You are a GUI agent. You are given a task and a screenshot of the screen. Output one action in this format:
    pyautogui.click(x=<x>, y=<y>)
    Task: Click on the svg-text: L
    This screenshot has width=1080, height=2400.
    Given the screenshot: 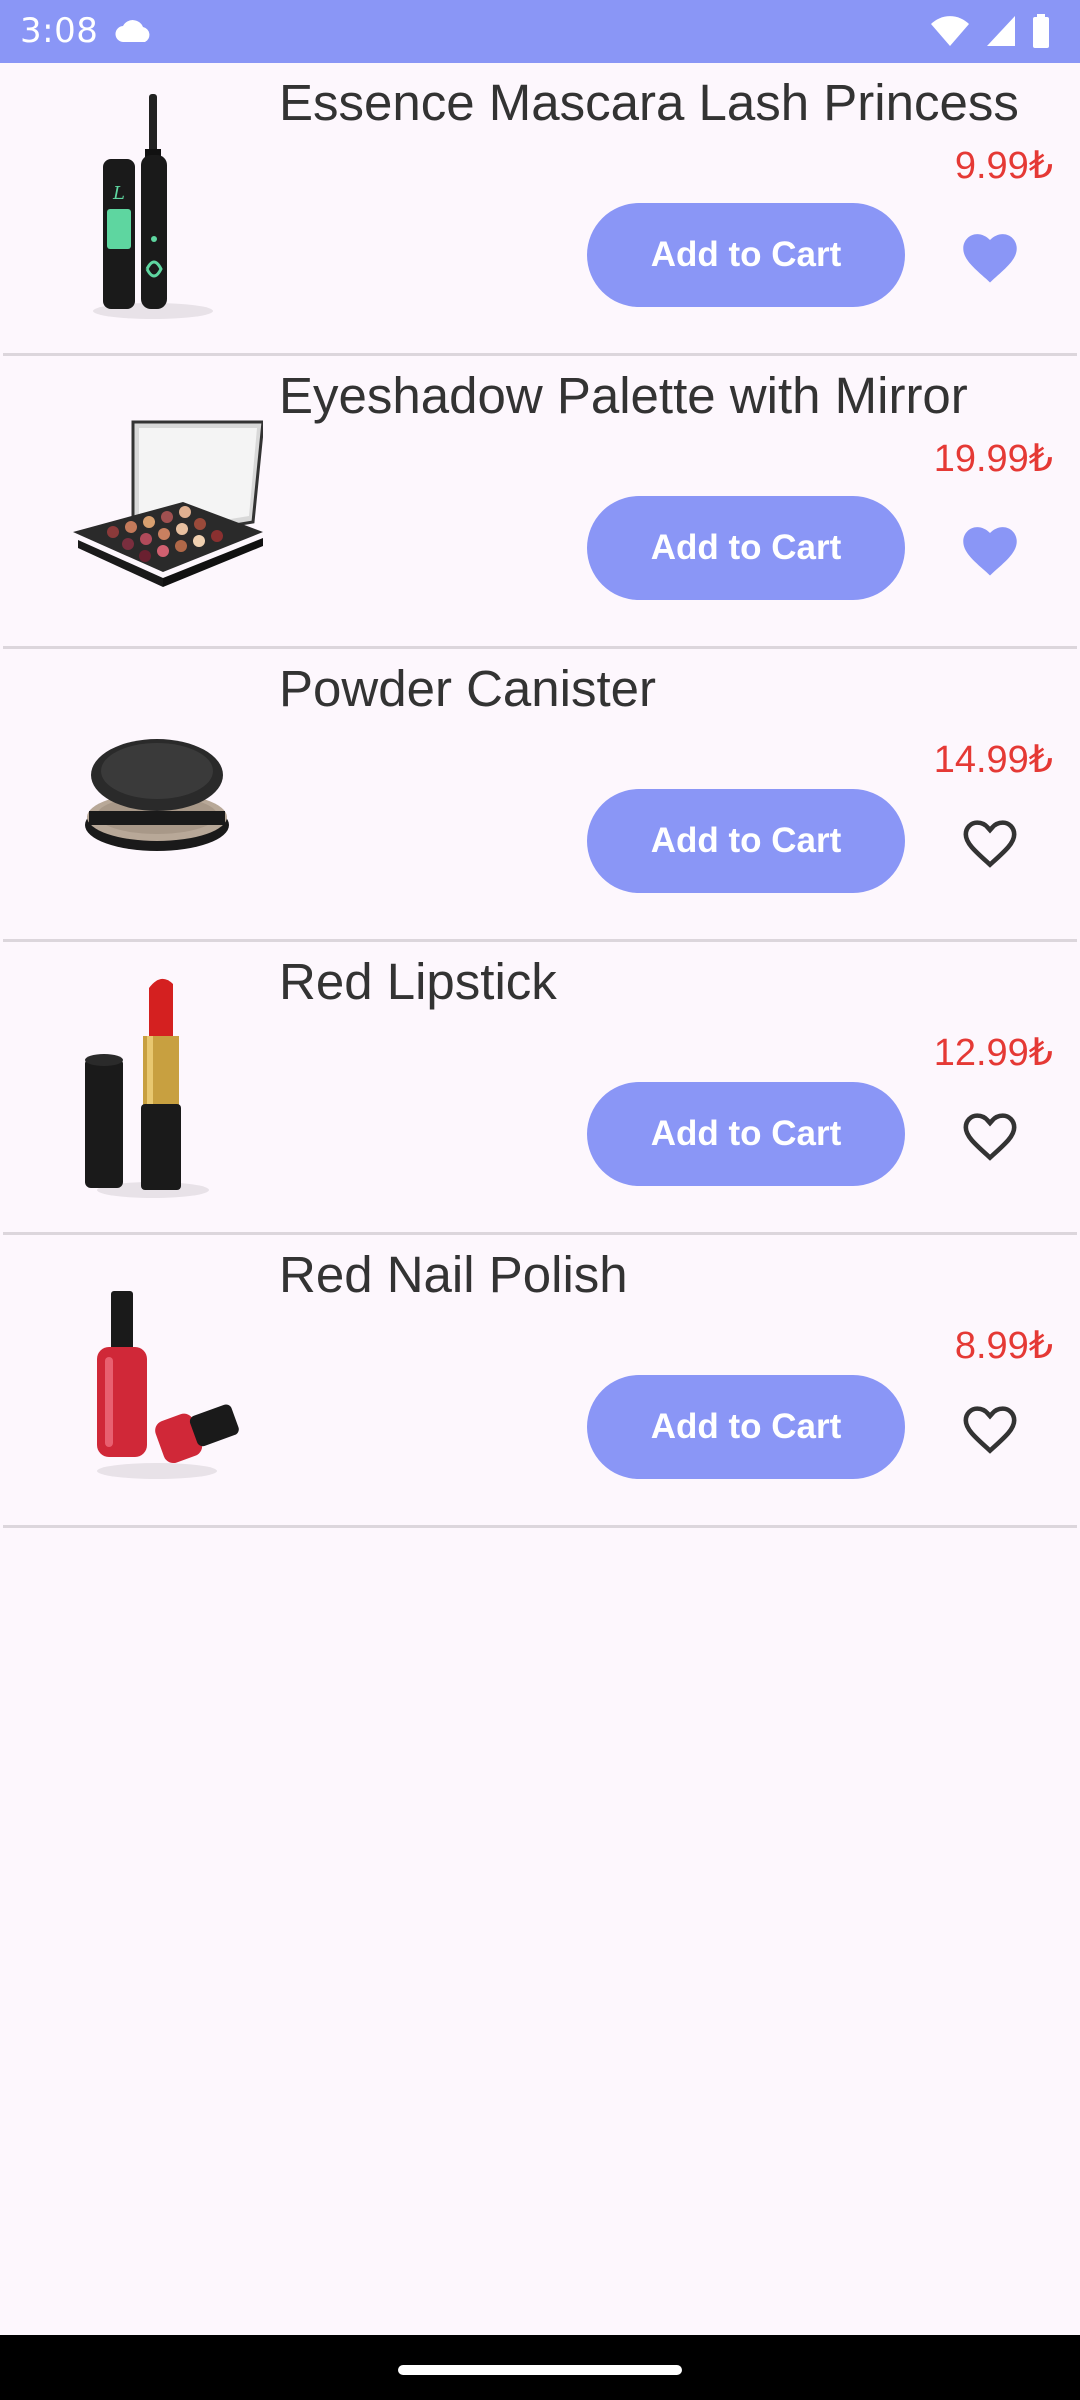 What is the action you would take?
    pyautogui.click(x=118, y=193)
    